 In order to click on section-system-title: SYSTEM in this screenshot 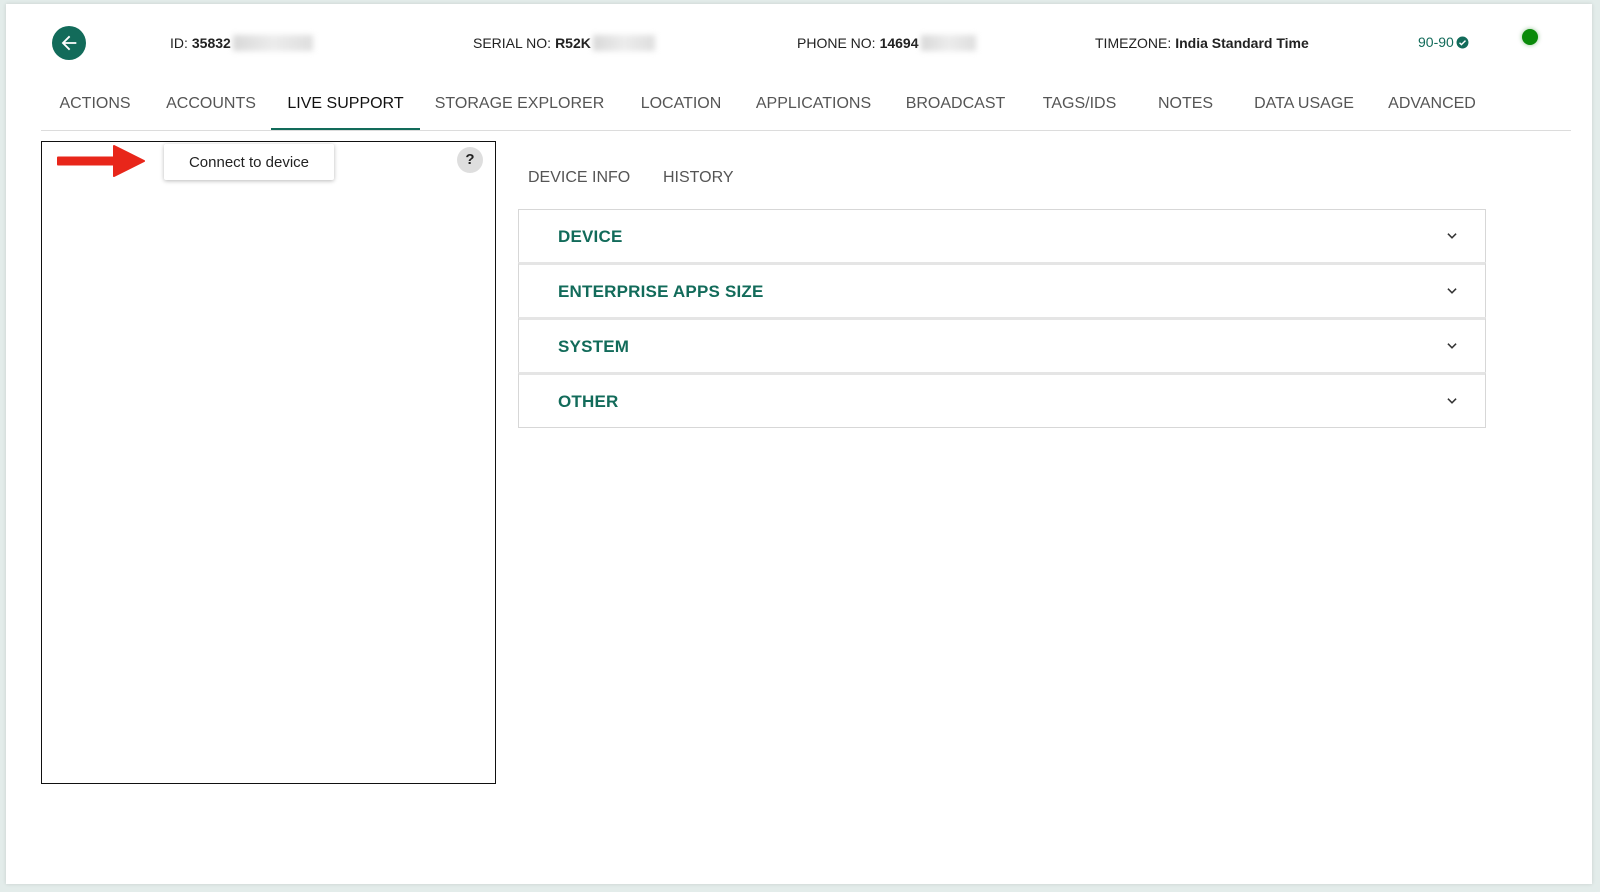, I will do `click(594, 346)`.